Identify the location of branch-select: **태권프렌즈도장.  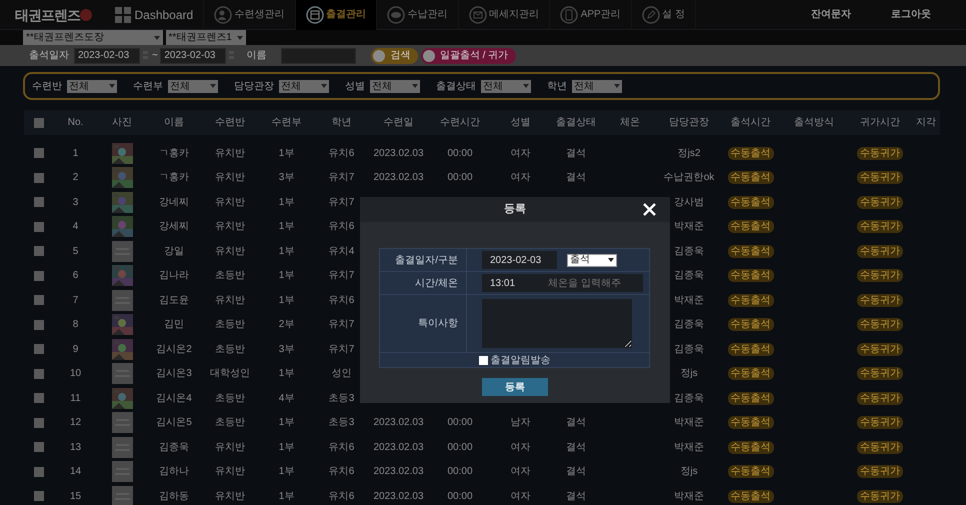
(93, 37).